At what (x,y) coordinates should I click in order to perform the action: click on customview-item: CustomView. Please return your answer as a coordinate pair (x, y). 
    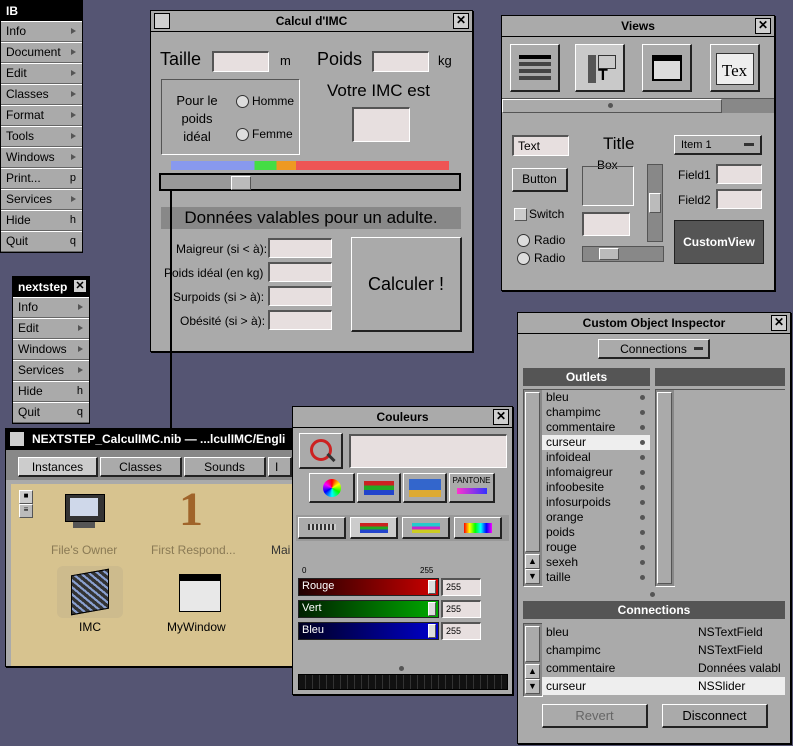
    Looking at the image, I should click on (719, 242).